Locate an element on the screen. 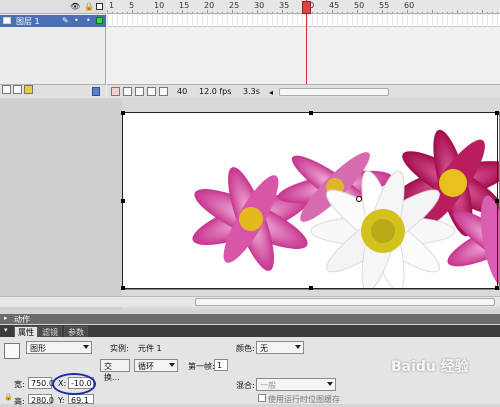  edit-multiple-icon is located at coordinates (151, 91).